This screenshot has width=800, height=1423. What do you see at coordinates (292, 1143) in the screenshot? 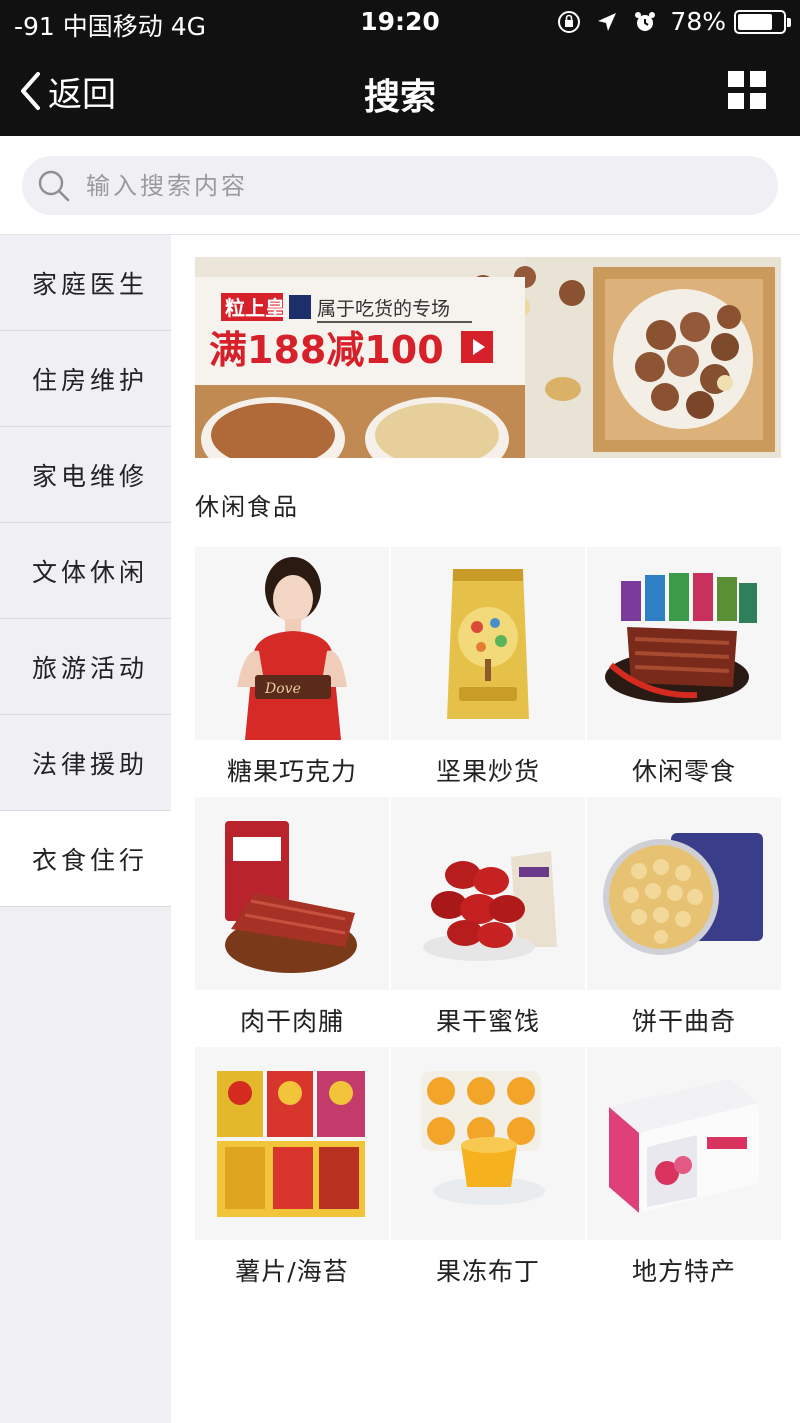
I see `chips-image` at bounding box center [292, 1143].